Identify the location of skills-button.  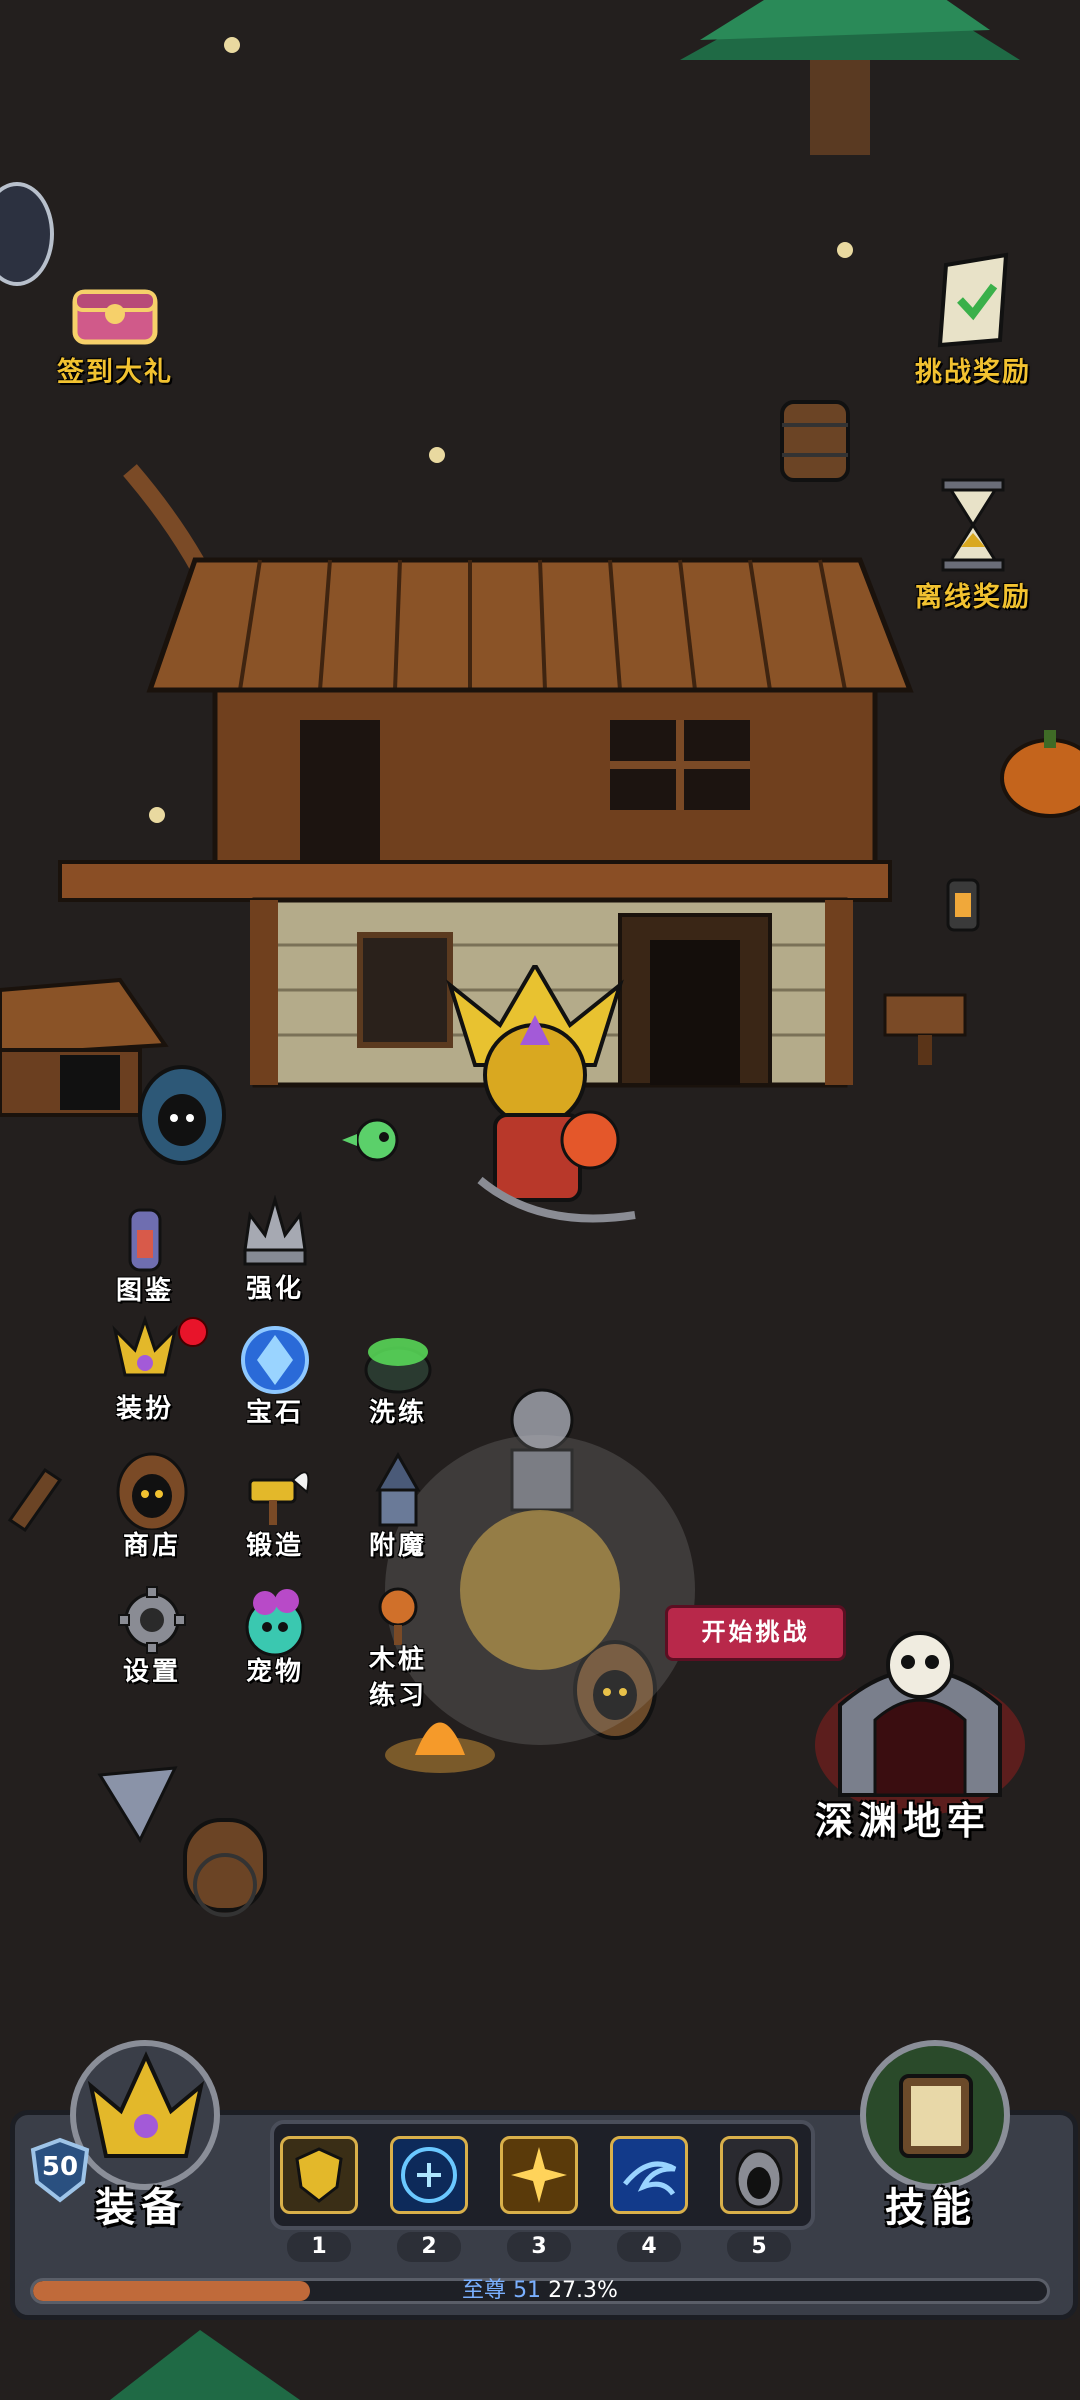
(935, 2115).